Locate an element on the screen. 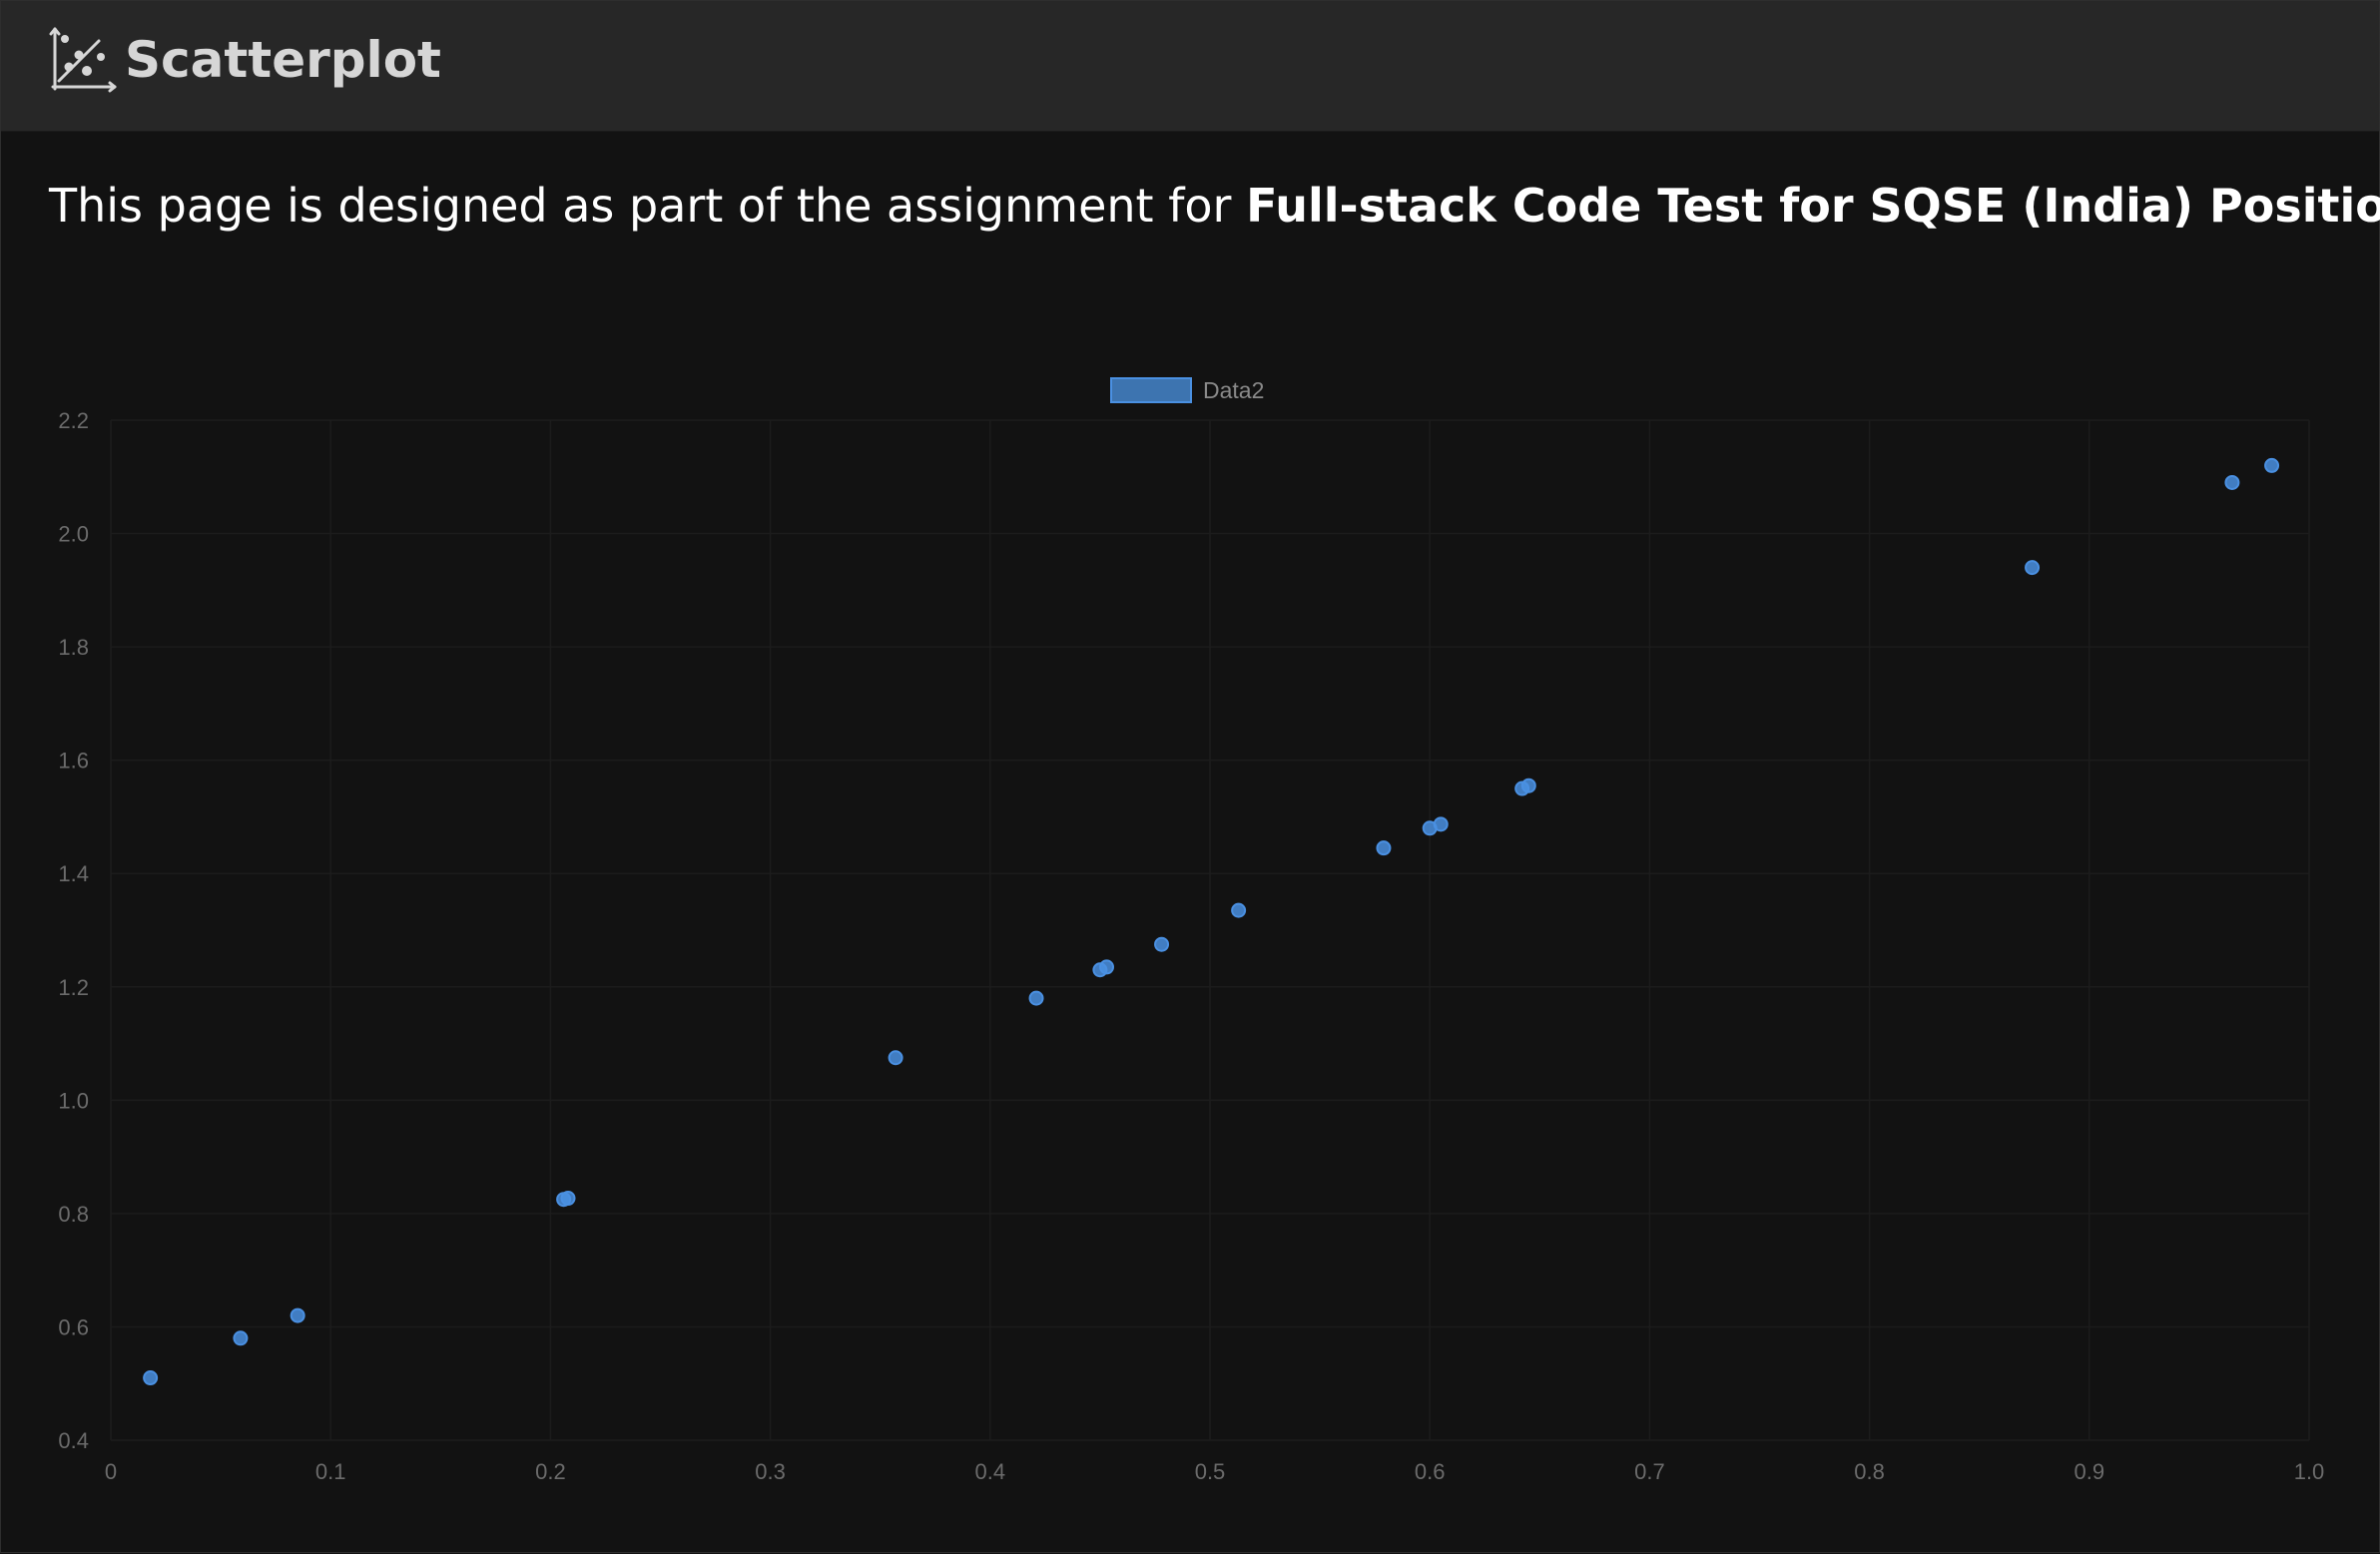  top-navbar: Scatterplot is located at coordinates (1190, 66).